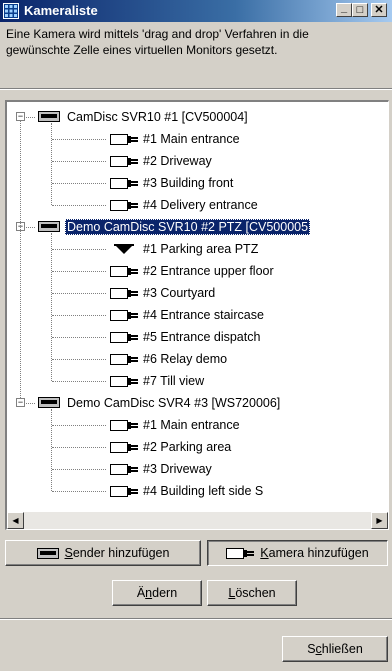 This screenshot has width=392, height=671. I want to click on camera-label: #7 Till view, so click(174, 381).